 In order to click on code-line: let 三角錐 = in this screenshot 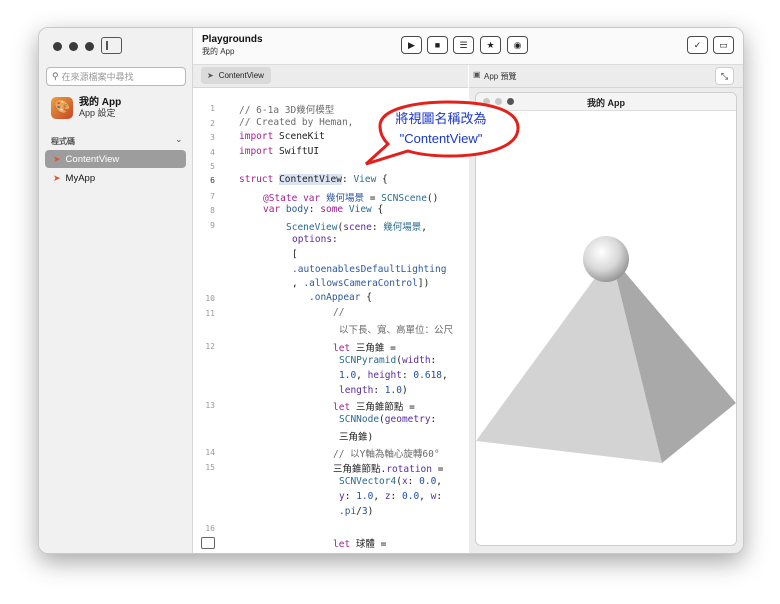, I will do `click(364, 348)`.